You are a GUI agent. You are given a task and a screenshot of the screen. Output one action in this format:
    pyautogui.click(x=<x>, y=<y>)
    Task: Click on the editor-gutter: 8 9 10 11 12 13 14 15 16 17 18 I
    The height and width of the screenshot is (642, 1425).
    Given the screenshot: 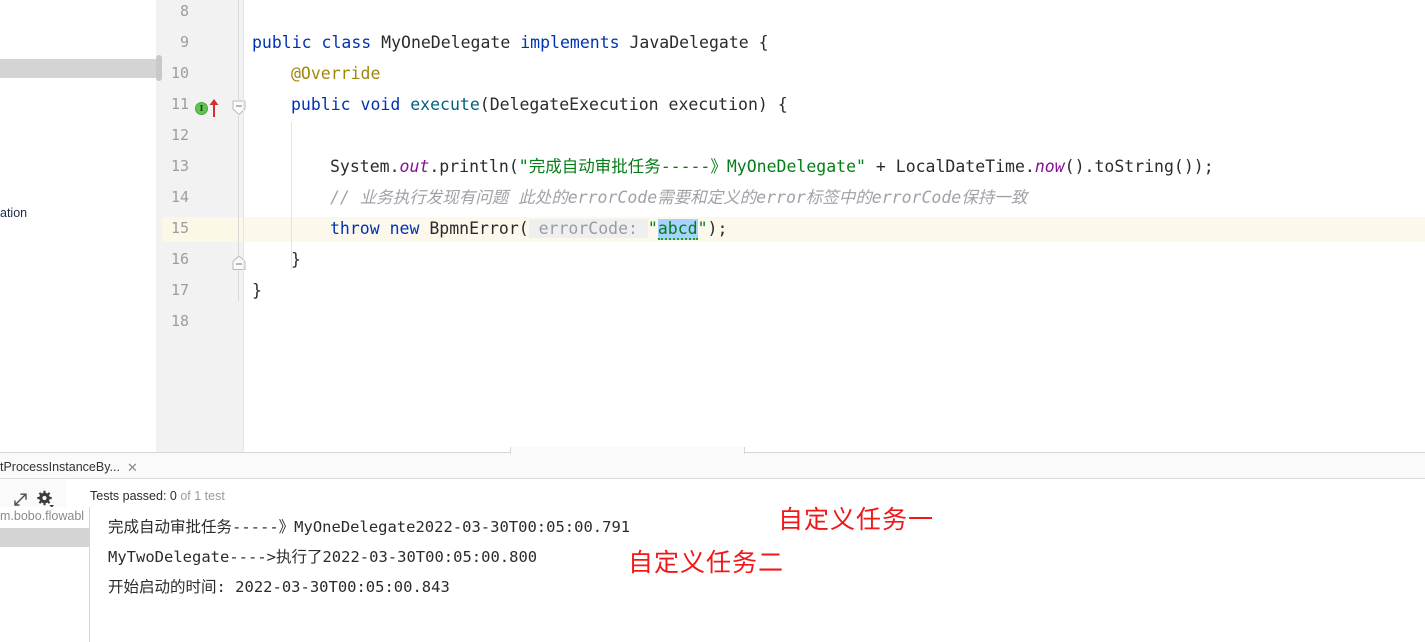 What is the action you would take?
    pyautogui.click(x=204, y=226)
    